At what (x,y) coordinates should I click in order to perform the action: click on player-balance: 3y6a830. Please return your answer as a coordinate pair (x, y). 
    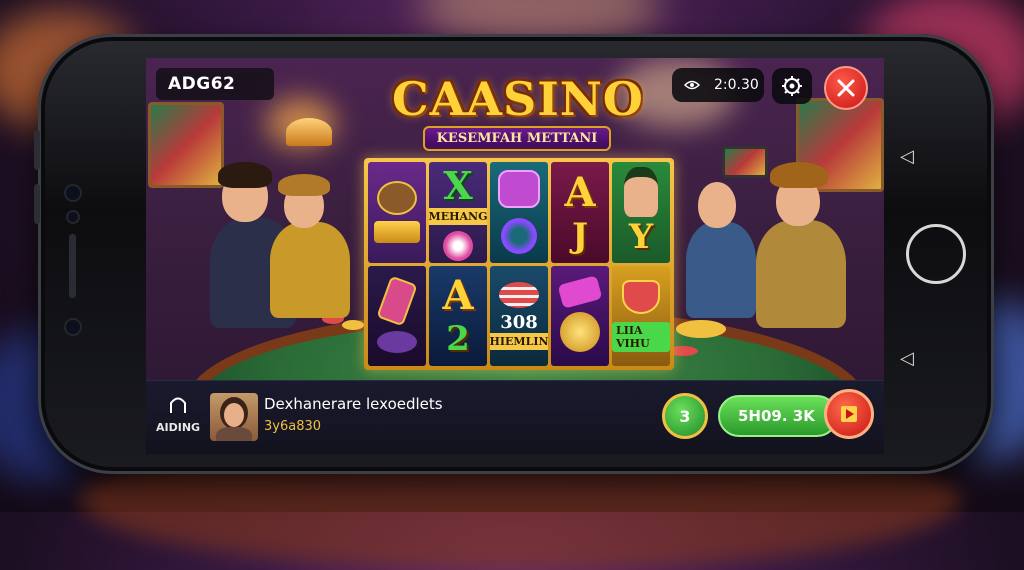
    Looking at the image, I should click on (293, 426).